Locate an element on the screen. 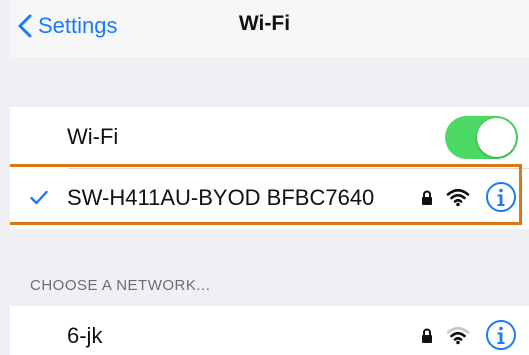 The height and width of the screenshot is (355, 529). section-spacer is located at coordinates (269, 82).